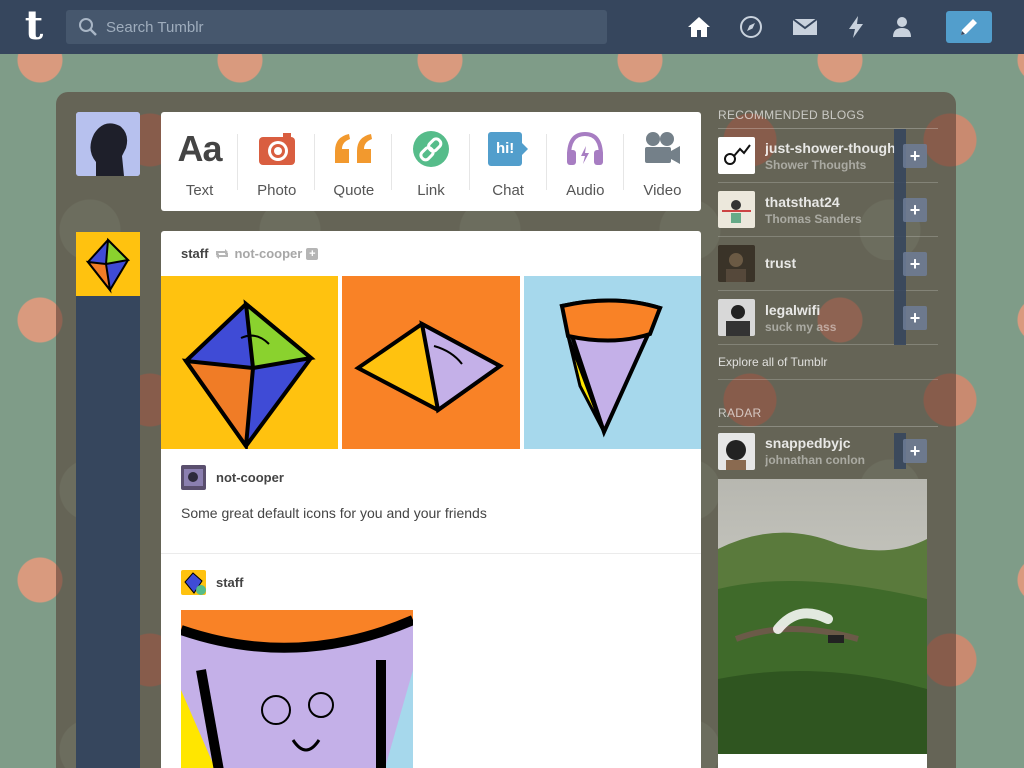  I want to click on radar-heading: RADAR, so click(828, 416).